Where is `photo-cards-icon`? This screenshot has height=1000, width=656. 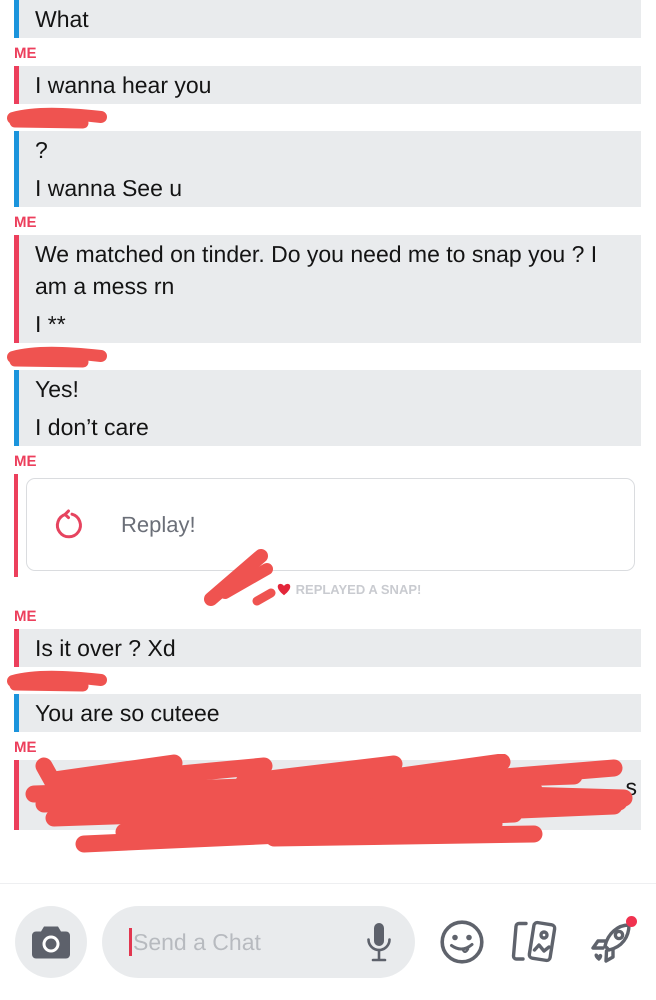
photo-cards-icon is located at coordinates (535, 942).